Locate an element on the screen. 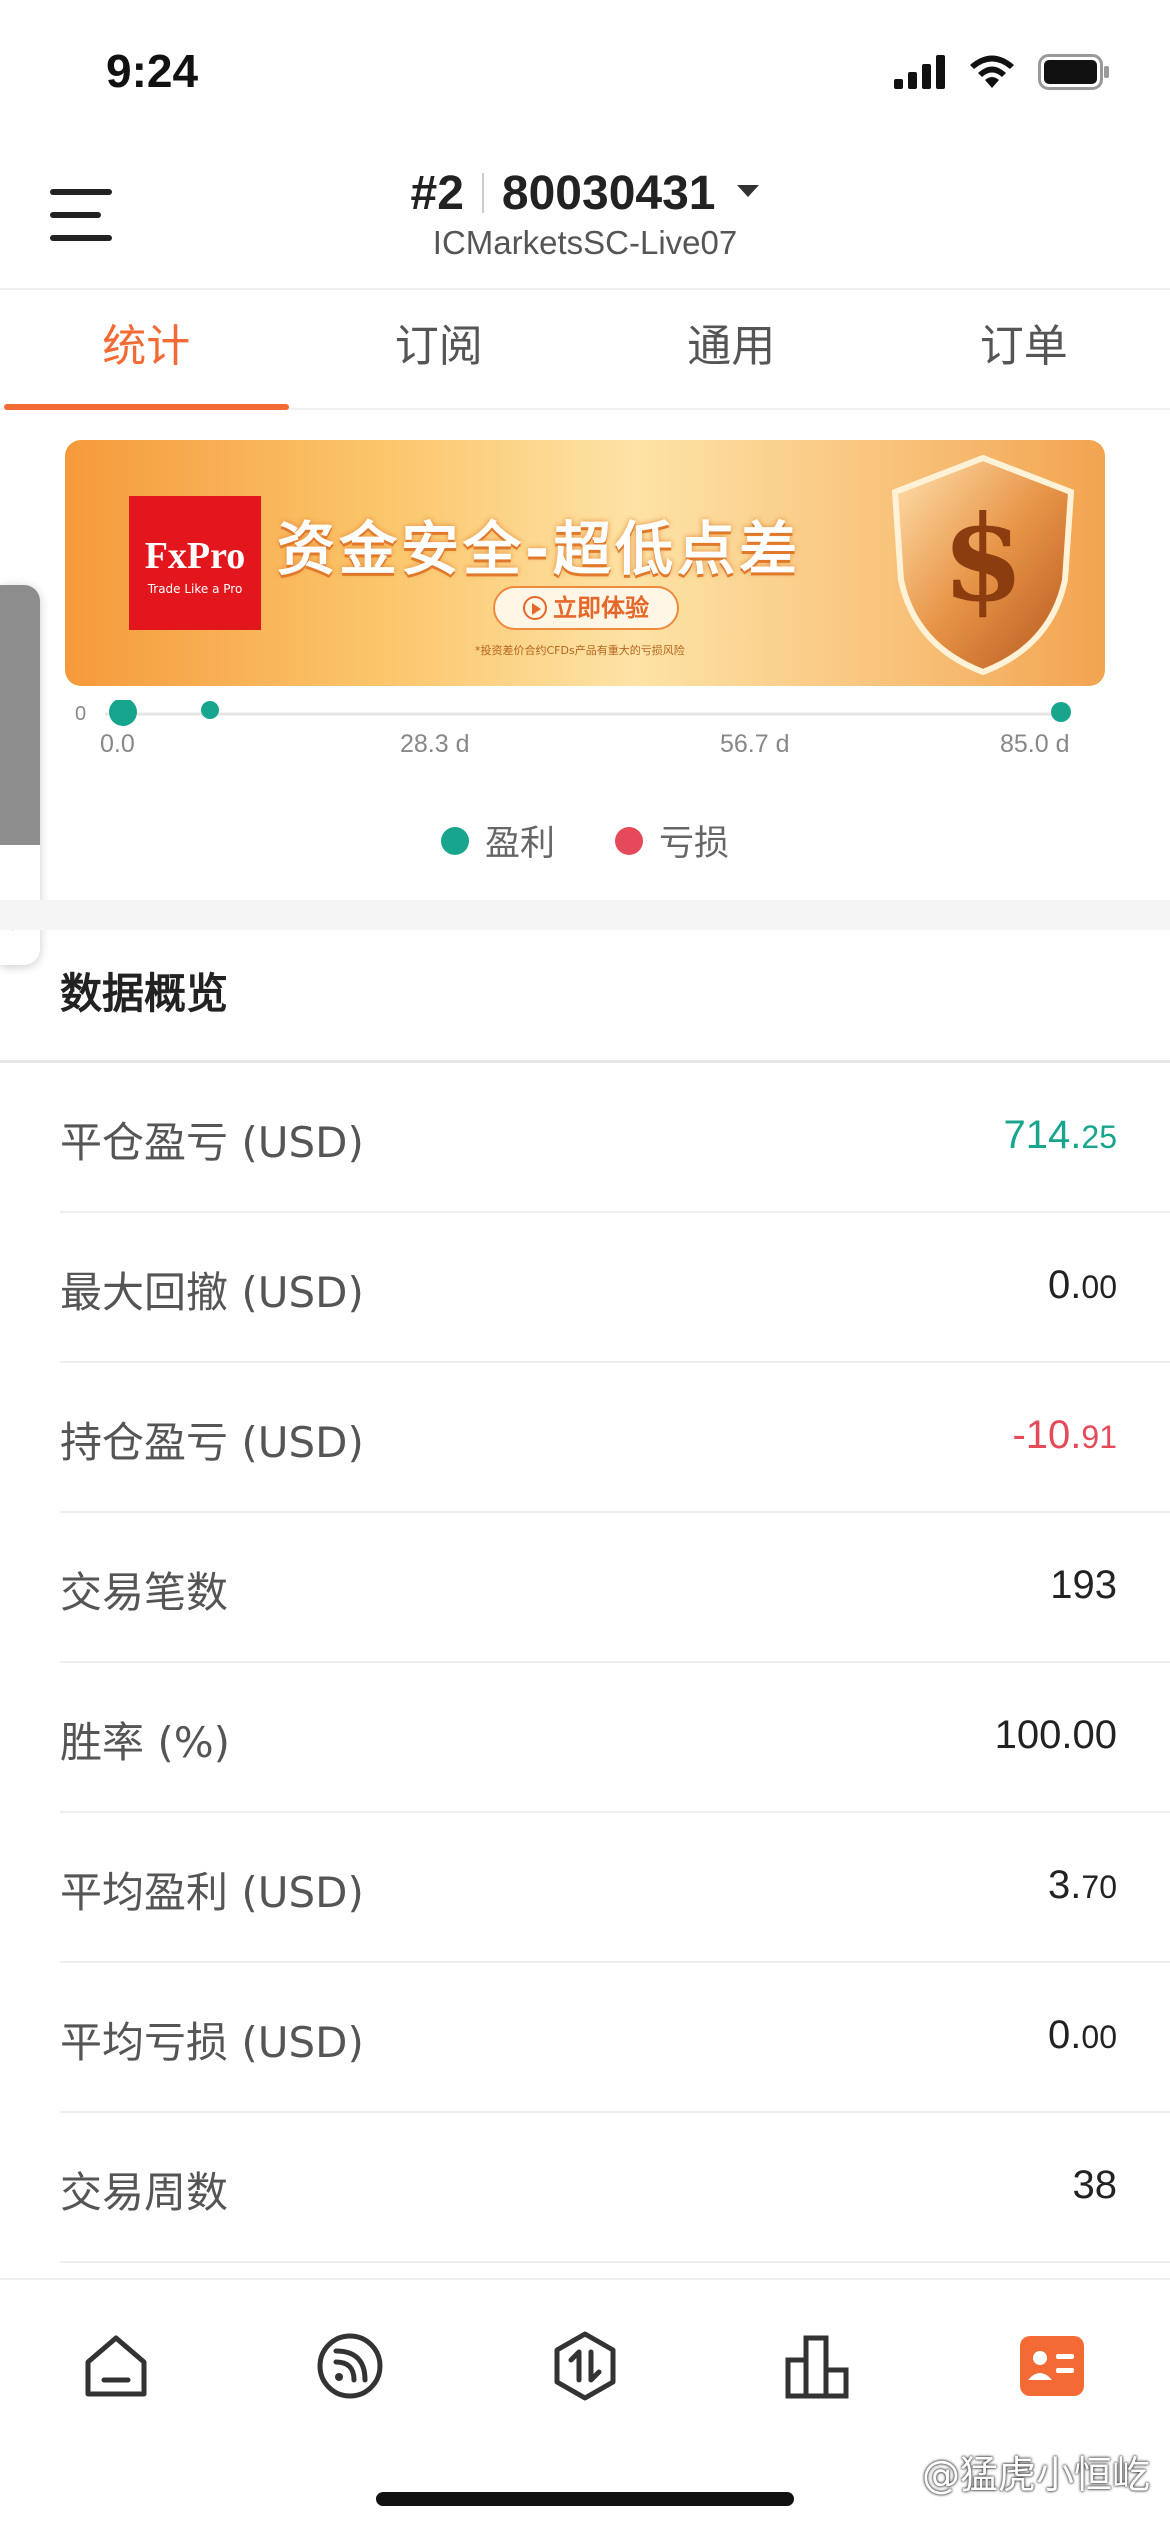 The image size is (1170, 2532). status-time: 9:24 is located at coordinates (152, 71).